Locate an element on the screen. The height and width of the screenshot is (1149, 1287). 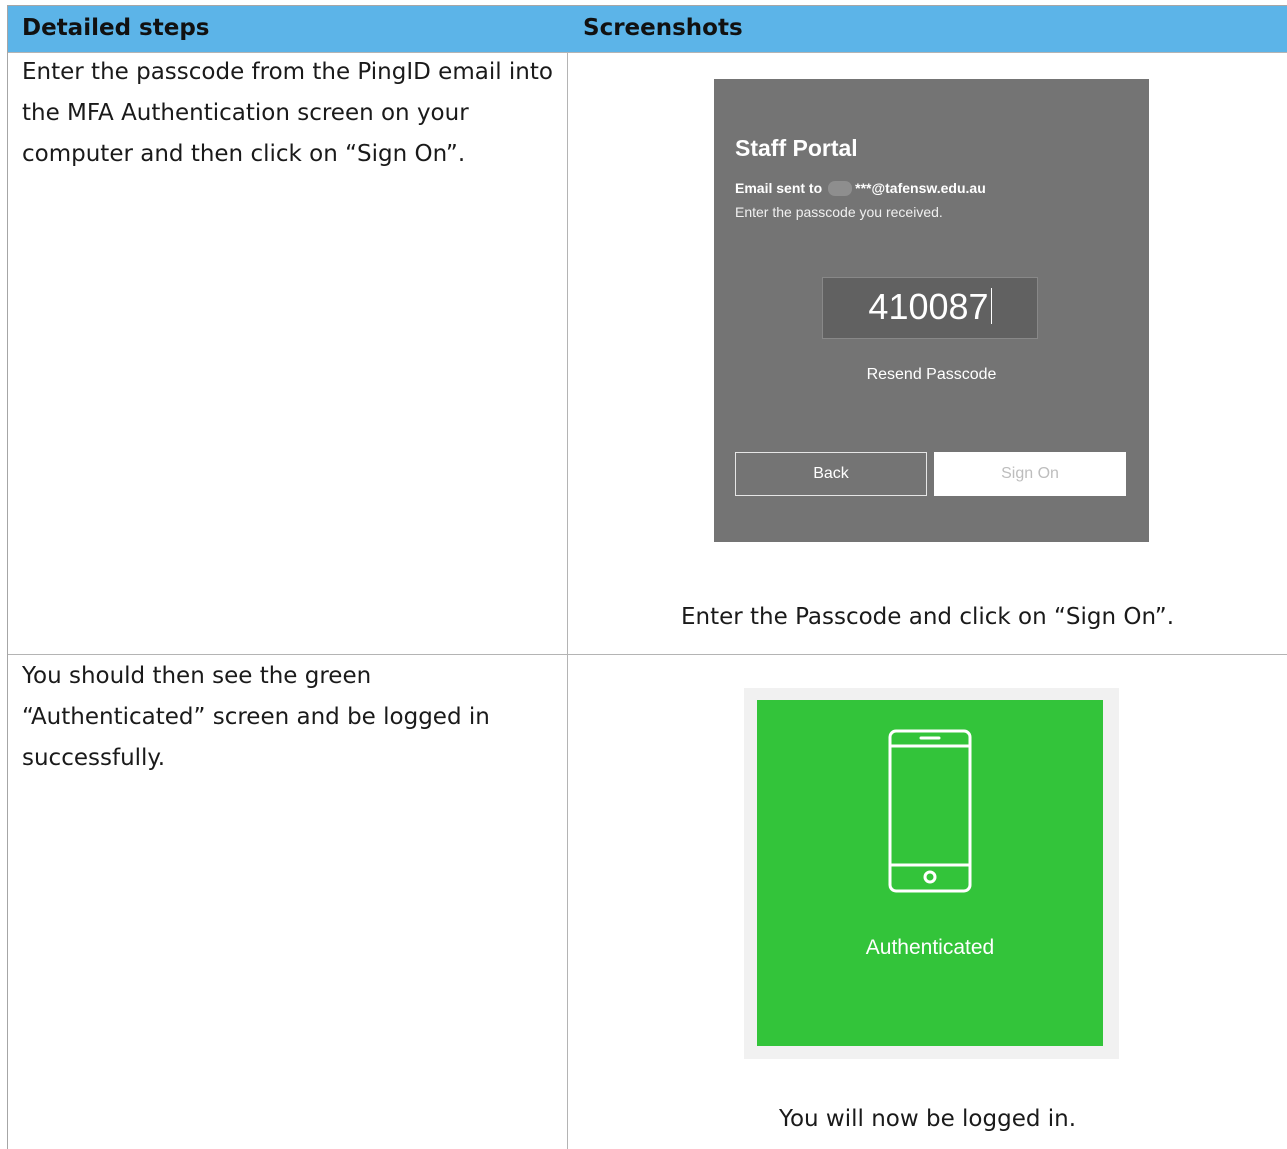
passcode-input: 410087 is located at coordinates (930, 308).